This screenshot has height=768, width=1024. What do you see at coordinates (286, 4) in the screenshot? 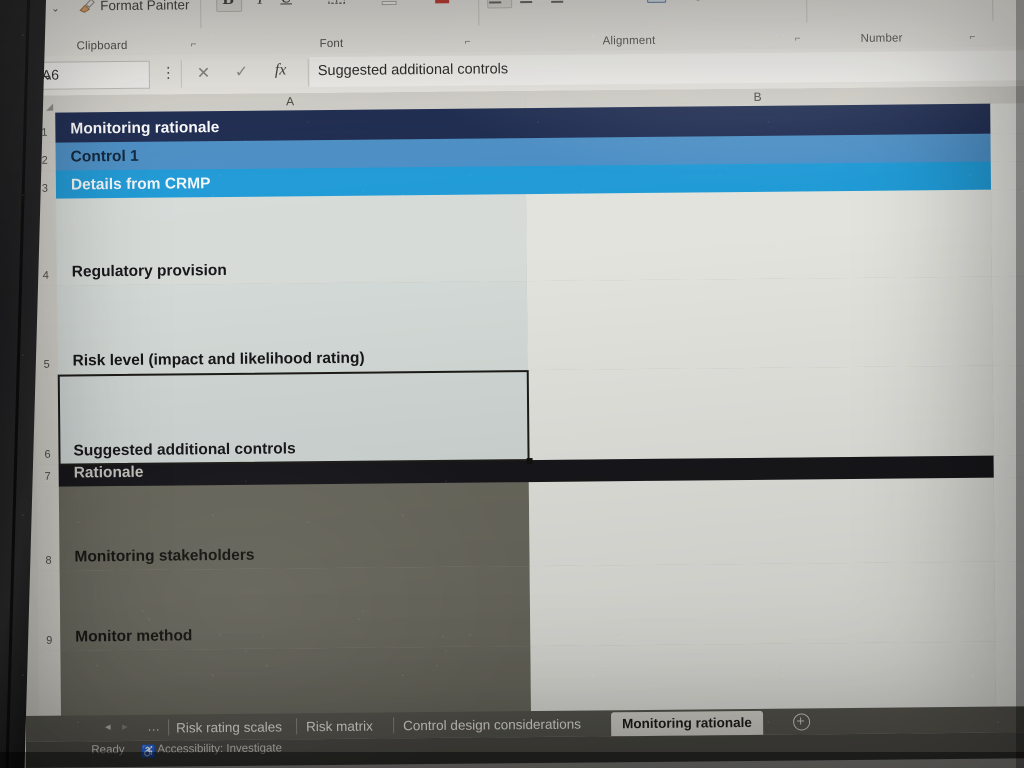
I see `underline-button: U` at bounding box center [286, 4].